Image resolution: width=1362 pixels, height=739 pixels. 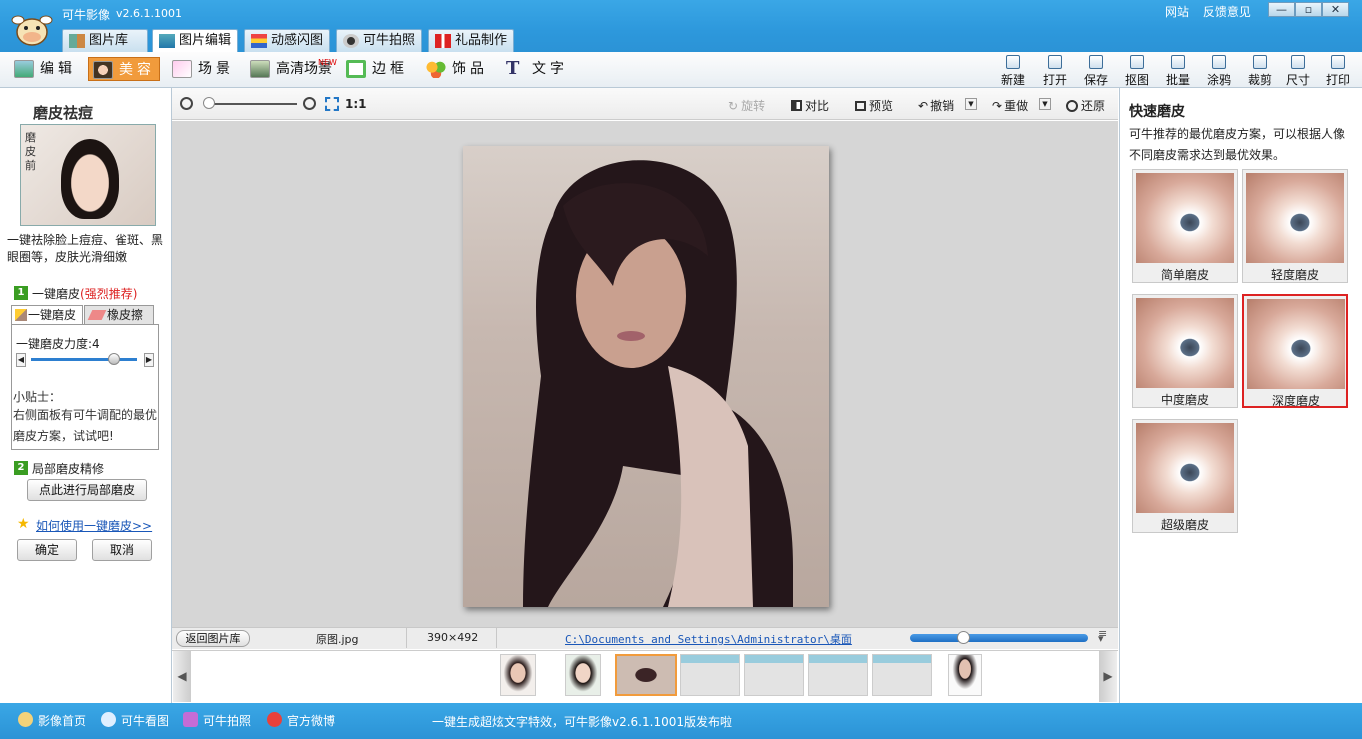 I want to click on tool-scene: 场景, so click(x=204, y=69).